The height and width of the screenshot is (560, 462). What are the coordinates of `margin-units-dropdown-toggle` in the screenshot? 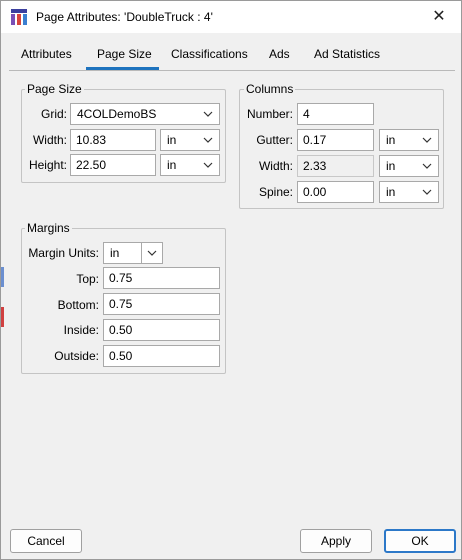 It's located at (151, 253).